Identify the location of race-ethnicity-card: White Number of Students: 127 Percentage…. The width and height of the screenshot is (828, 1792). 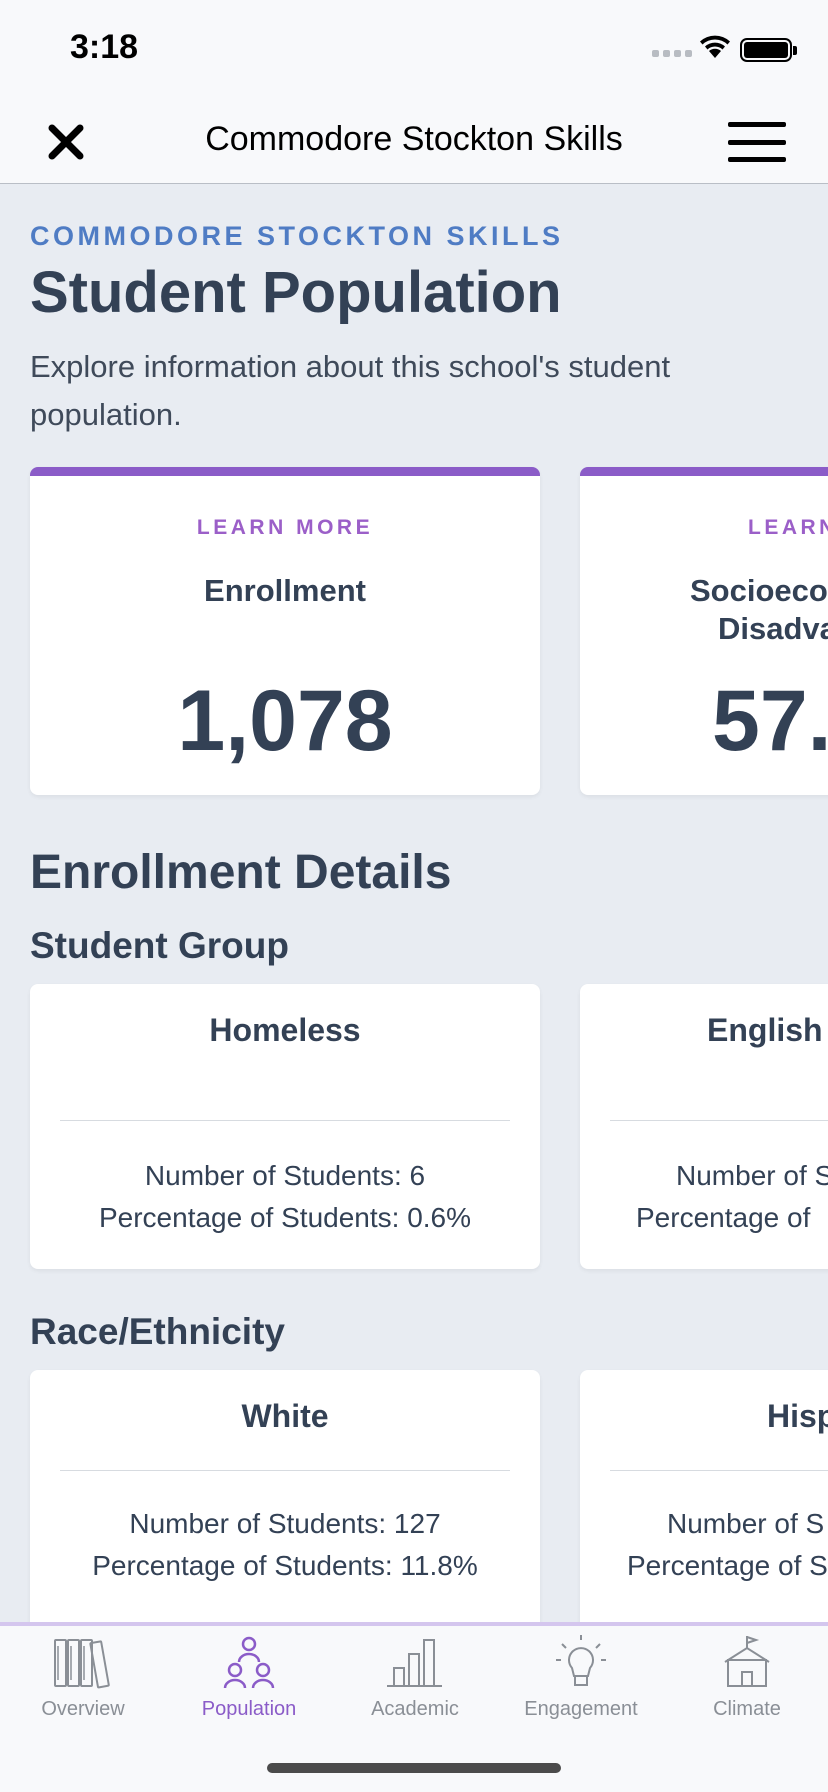
(285, 1497).